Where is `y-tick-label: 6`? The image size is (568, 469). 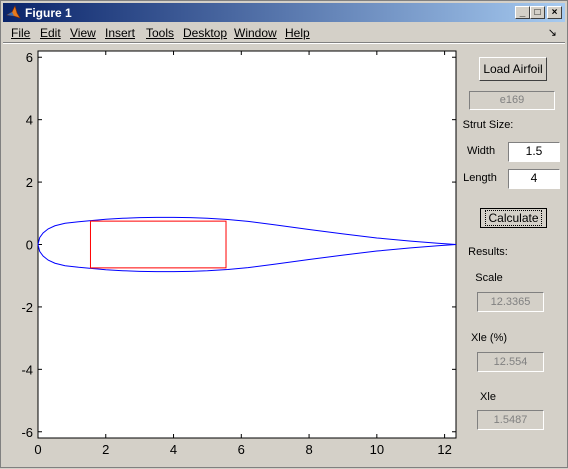 y-tick-label: 6 is located at coordinates (29, 57).